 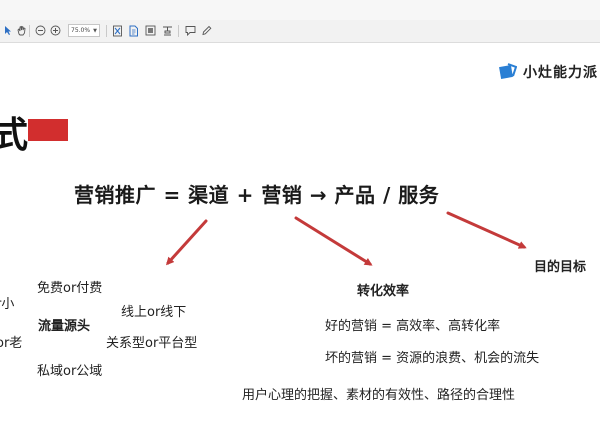 I want to click on arrow-to-channel, so click(x=186, y=242).